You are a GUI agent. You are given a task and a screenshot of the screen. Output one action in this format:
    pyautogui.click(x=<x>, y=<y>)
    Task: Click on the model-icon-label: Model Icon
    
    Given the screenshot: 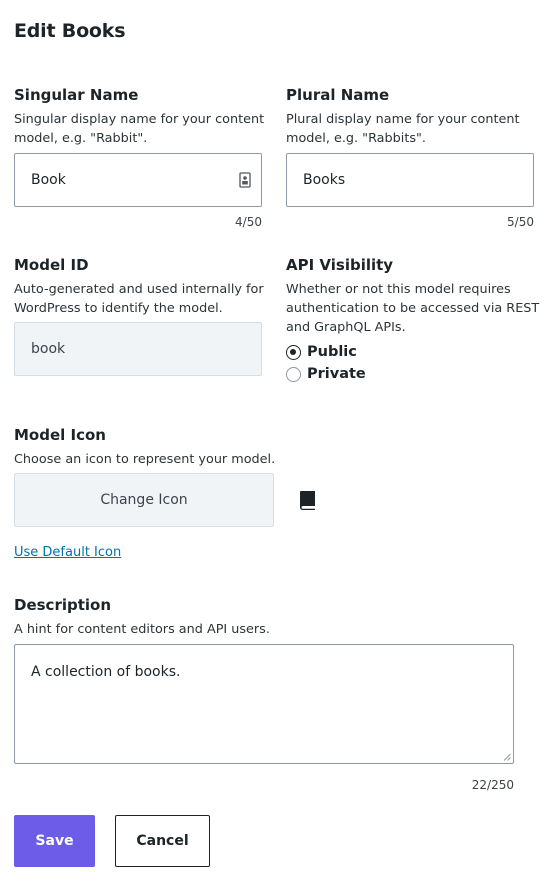 What is the action you would take?
    pyautogui.click(x=60, y=435)
    